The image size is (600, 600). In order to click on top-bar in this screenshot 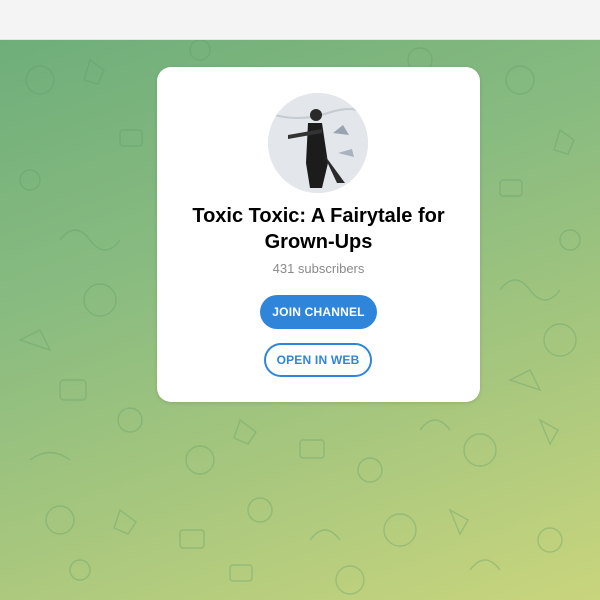, I will do `click(300, 20)`.